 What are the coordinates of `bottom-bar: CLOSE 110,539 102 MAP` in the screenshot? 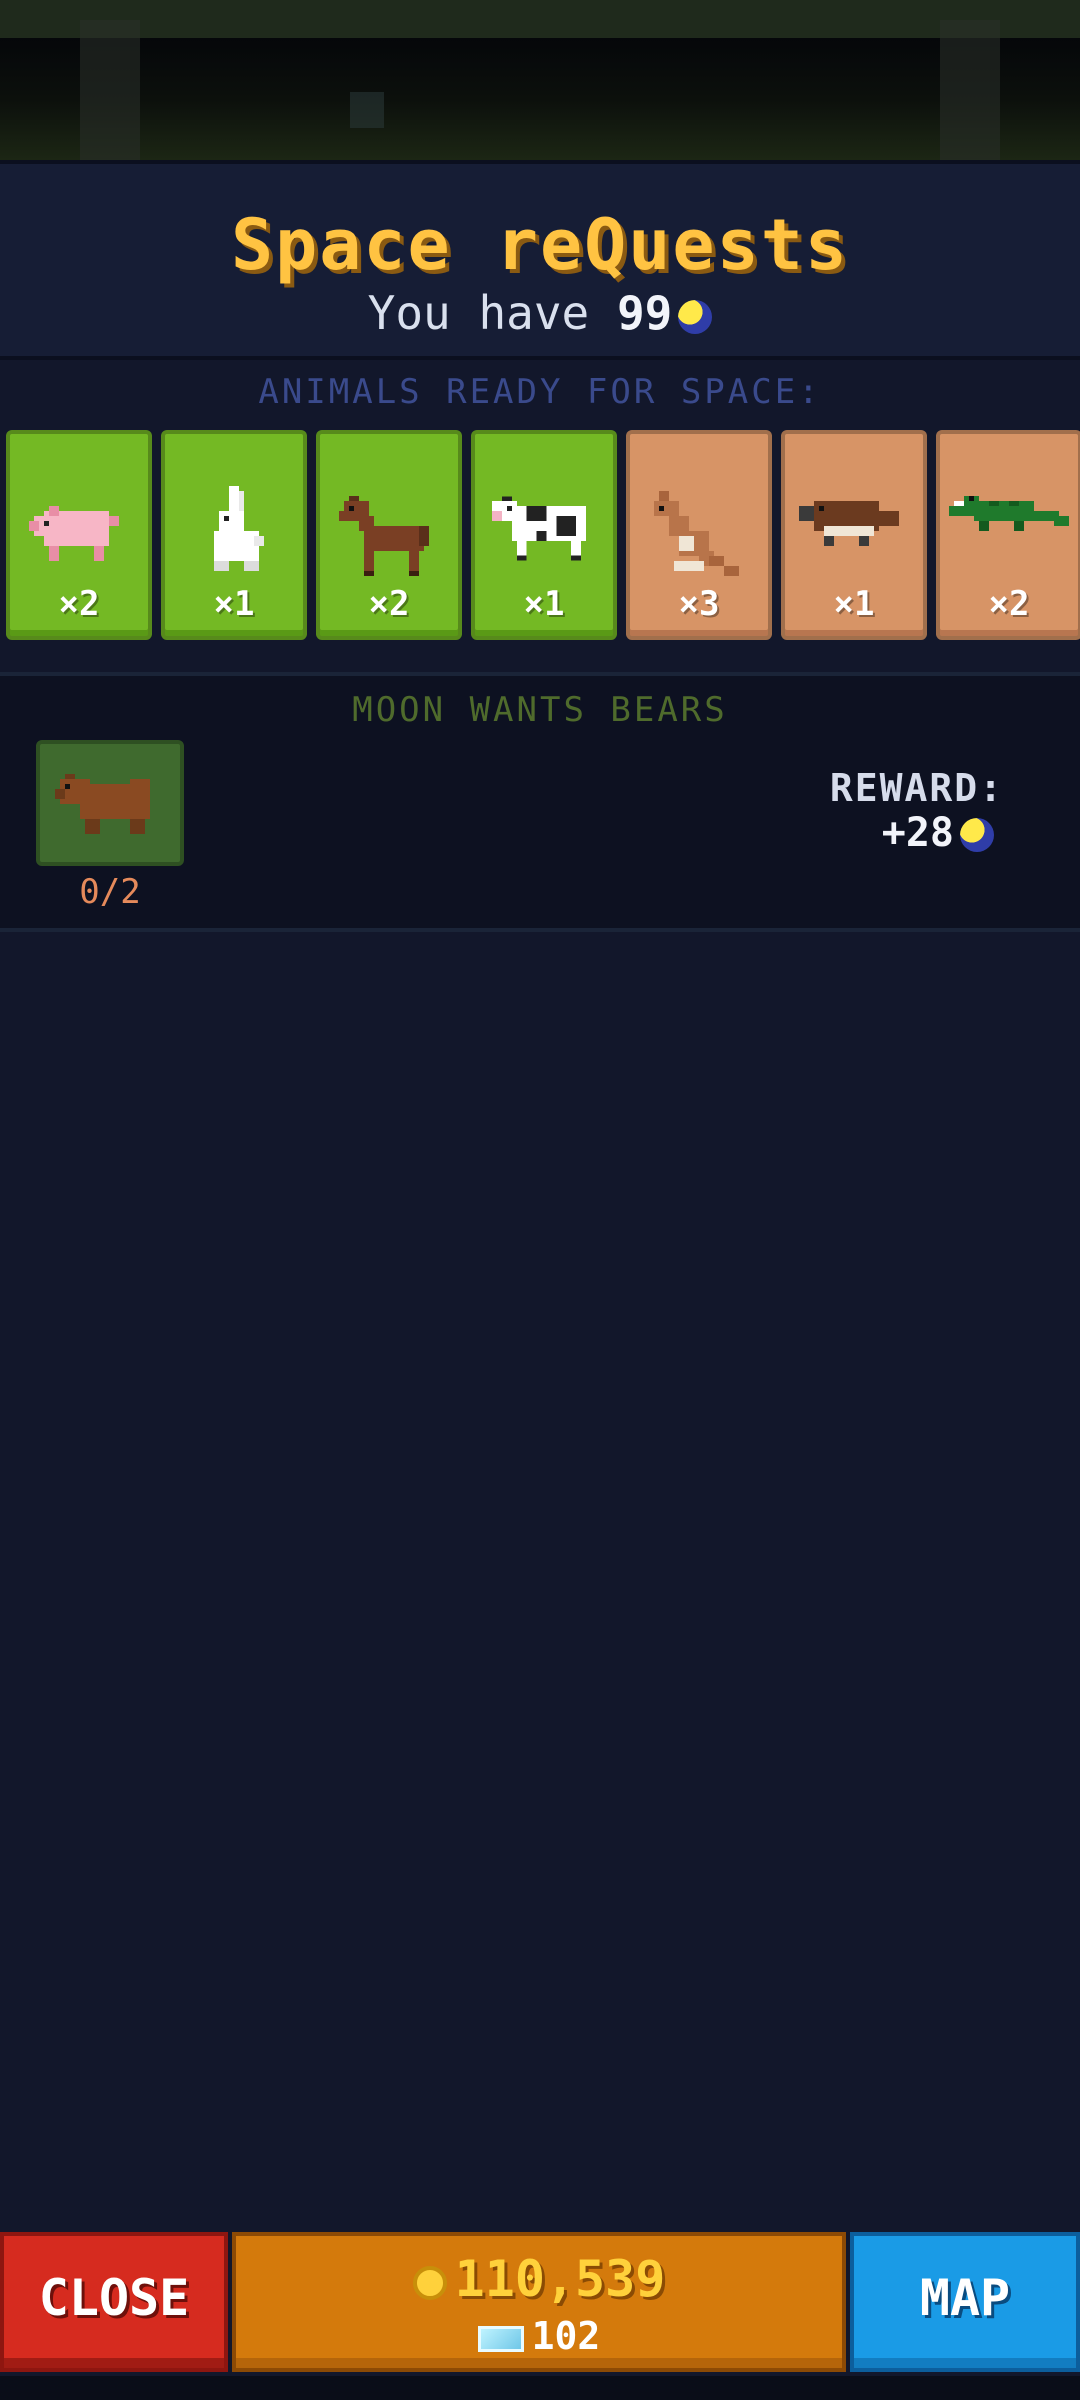 It's located at (540, 2305).